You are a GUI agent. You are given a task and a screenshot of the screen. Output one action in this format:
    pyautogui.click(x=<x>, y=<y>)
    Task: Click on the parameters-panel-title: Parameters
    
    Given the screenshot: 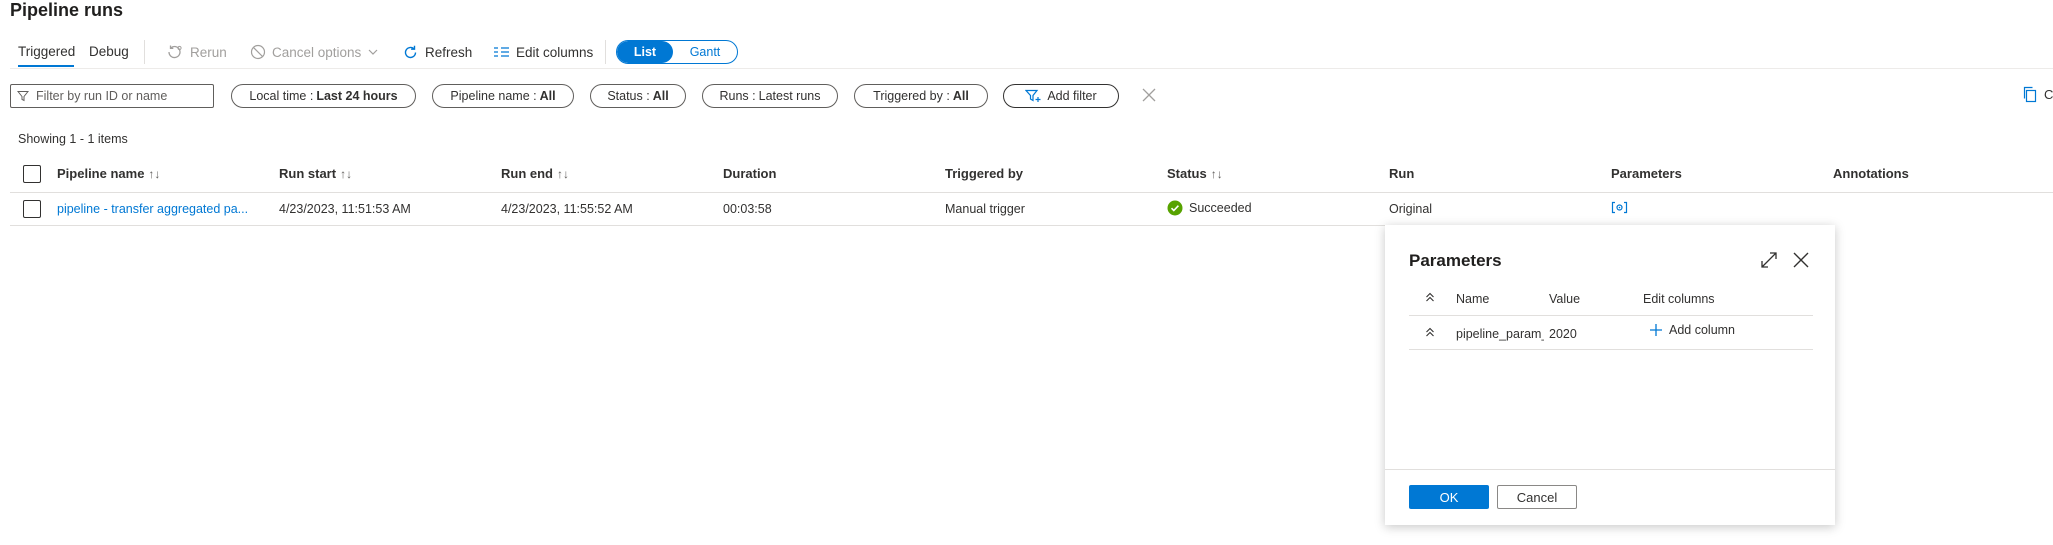 What is the action you would take?
    pyautogui.click(x=1455, y=260)
    